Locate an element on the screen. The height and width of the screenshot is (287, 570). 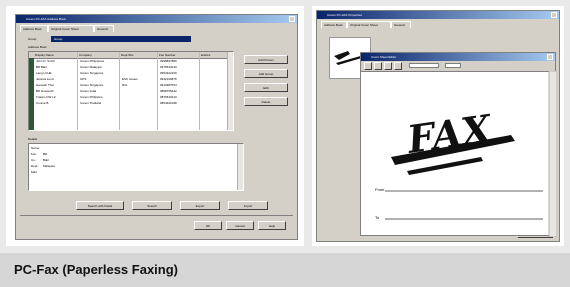
title-bar: Canon PC-FAX Address Book is located at coordinates (156, 19).